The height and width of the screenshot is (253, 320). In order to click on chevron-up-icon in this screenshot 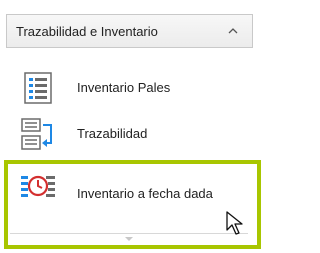, I will do `click(233, 31)`.